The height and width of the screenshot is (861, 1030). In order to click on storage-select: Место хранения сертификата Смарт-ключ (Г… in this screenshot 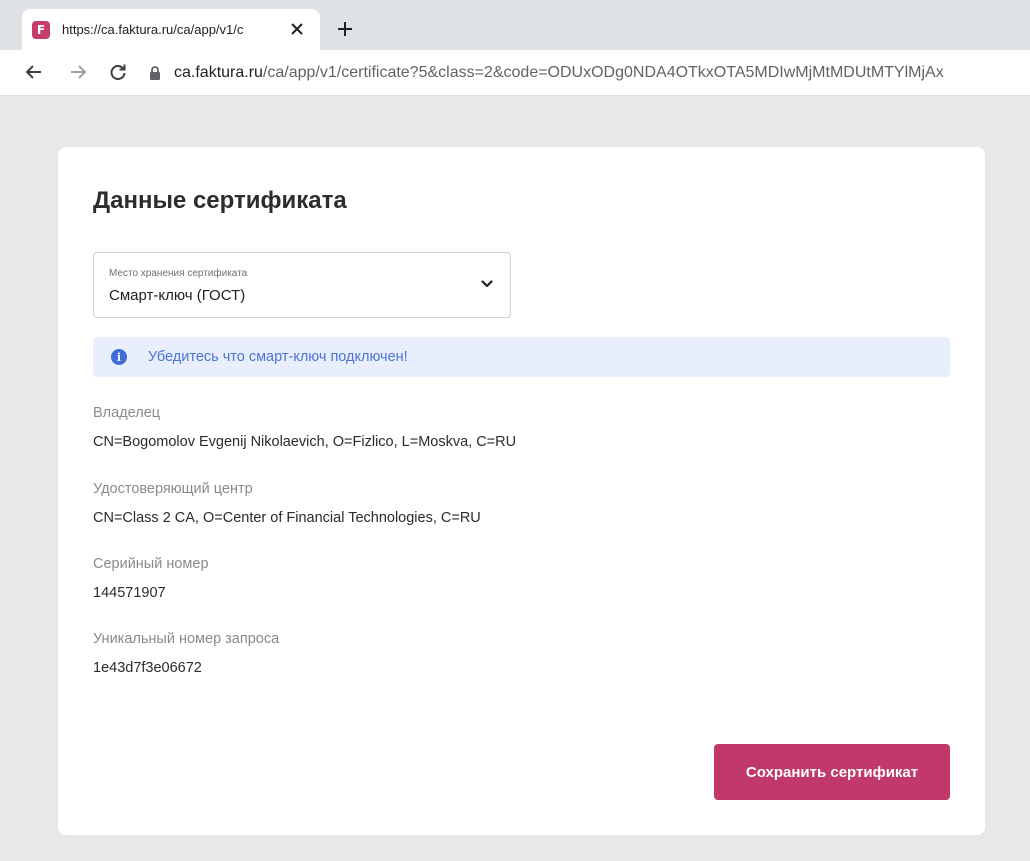, I will do `click(302, 285)`.